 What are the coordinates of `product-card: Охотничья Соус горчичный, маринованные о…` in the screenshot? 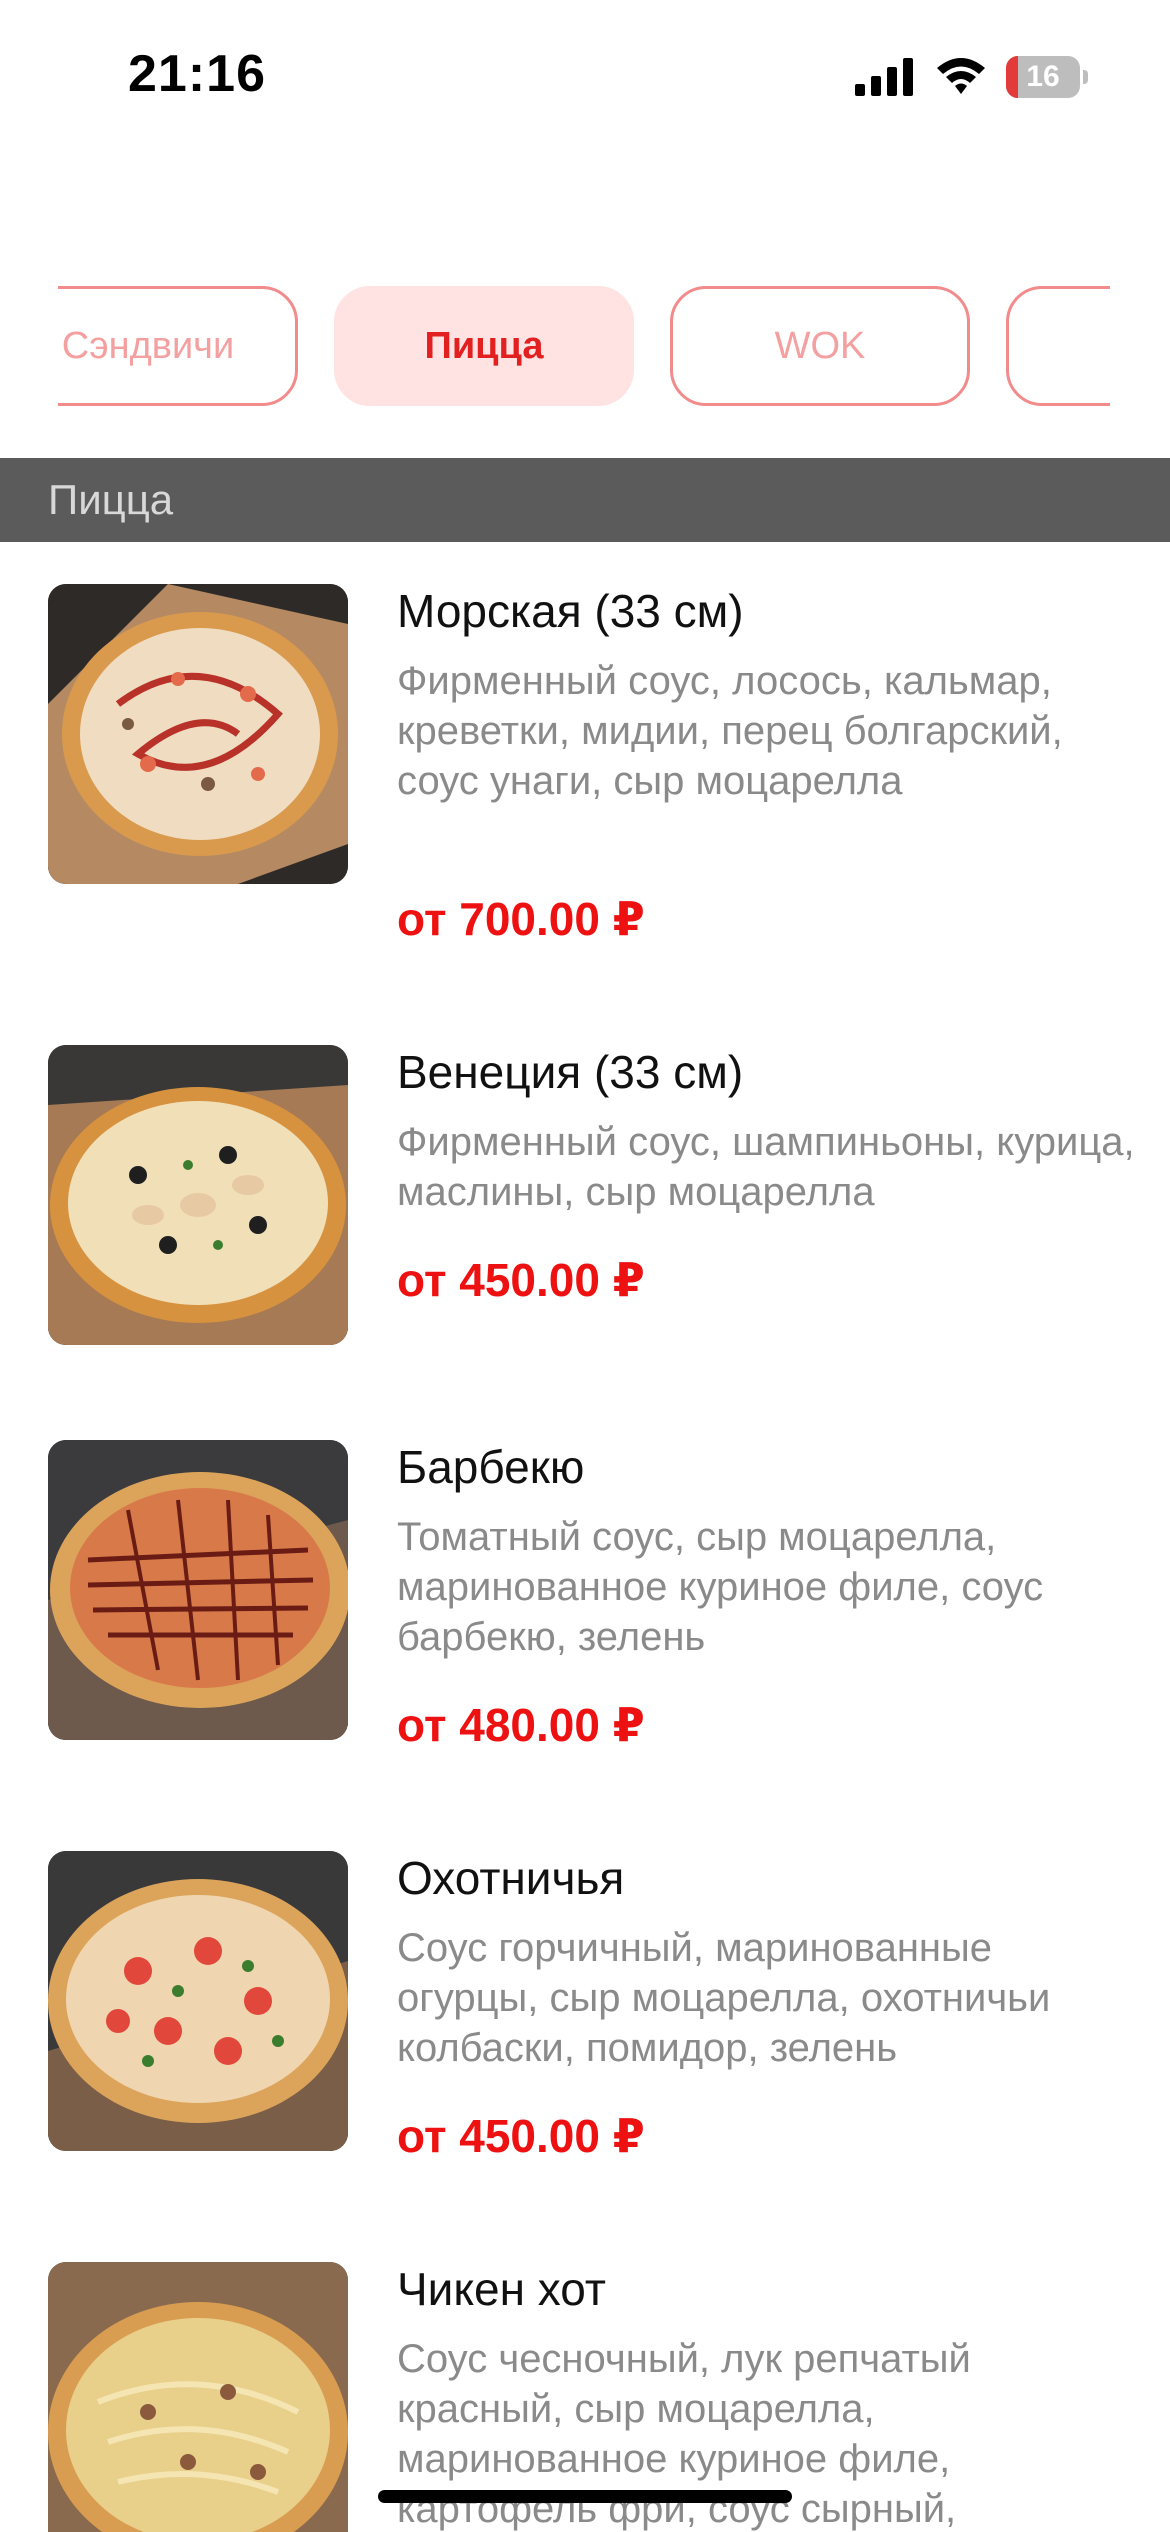 It's located at (585, 2026).